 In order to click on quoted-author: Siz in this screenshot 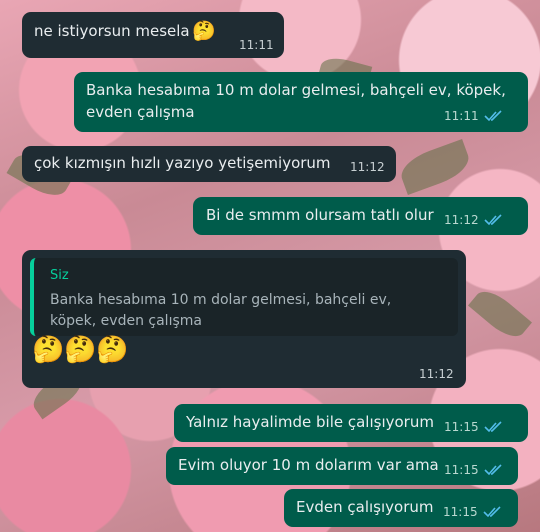, I will do `click(59, 275)`.